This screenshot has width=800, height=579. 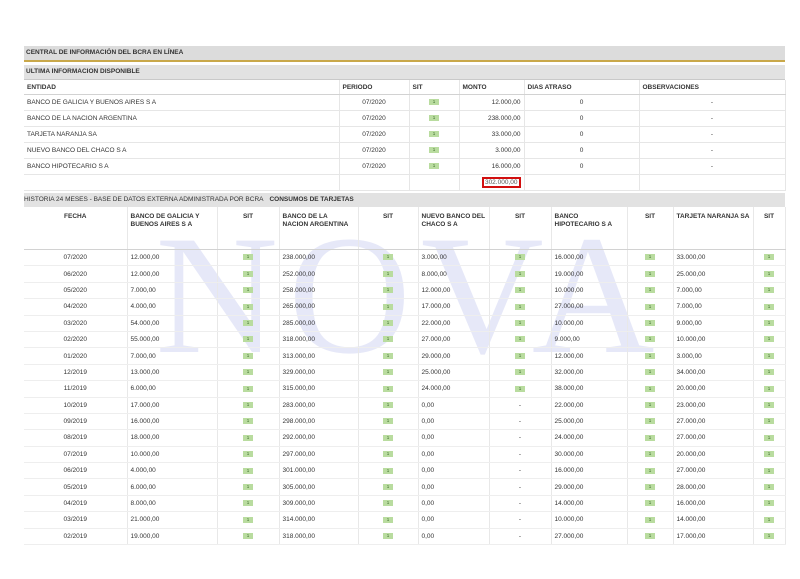 I want to click on amount-cell: 238.000,00, so click(x=319, y=258).